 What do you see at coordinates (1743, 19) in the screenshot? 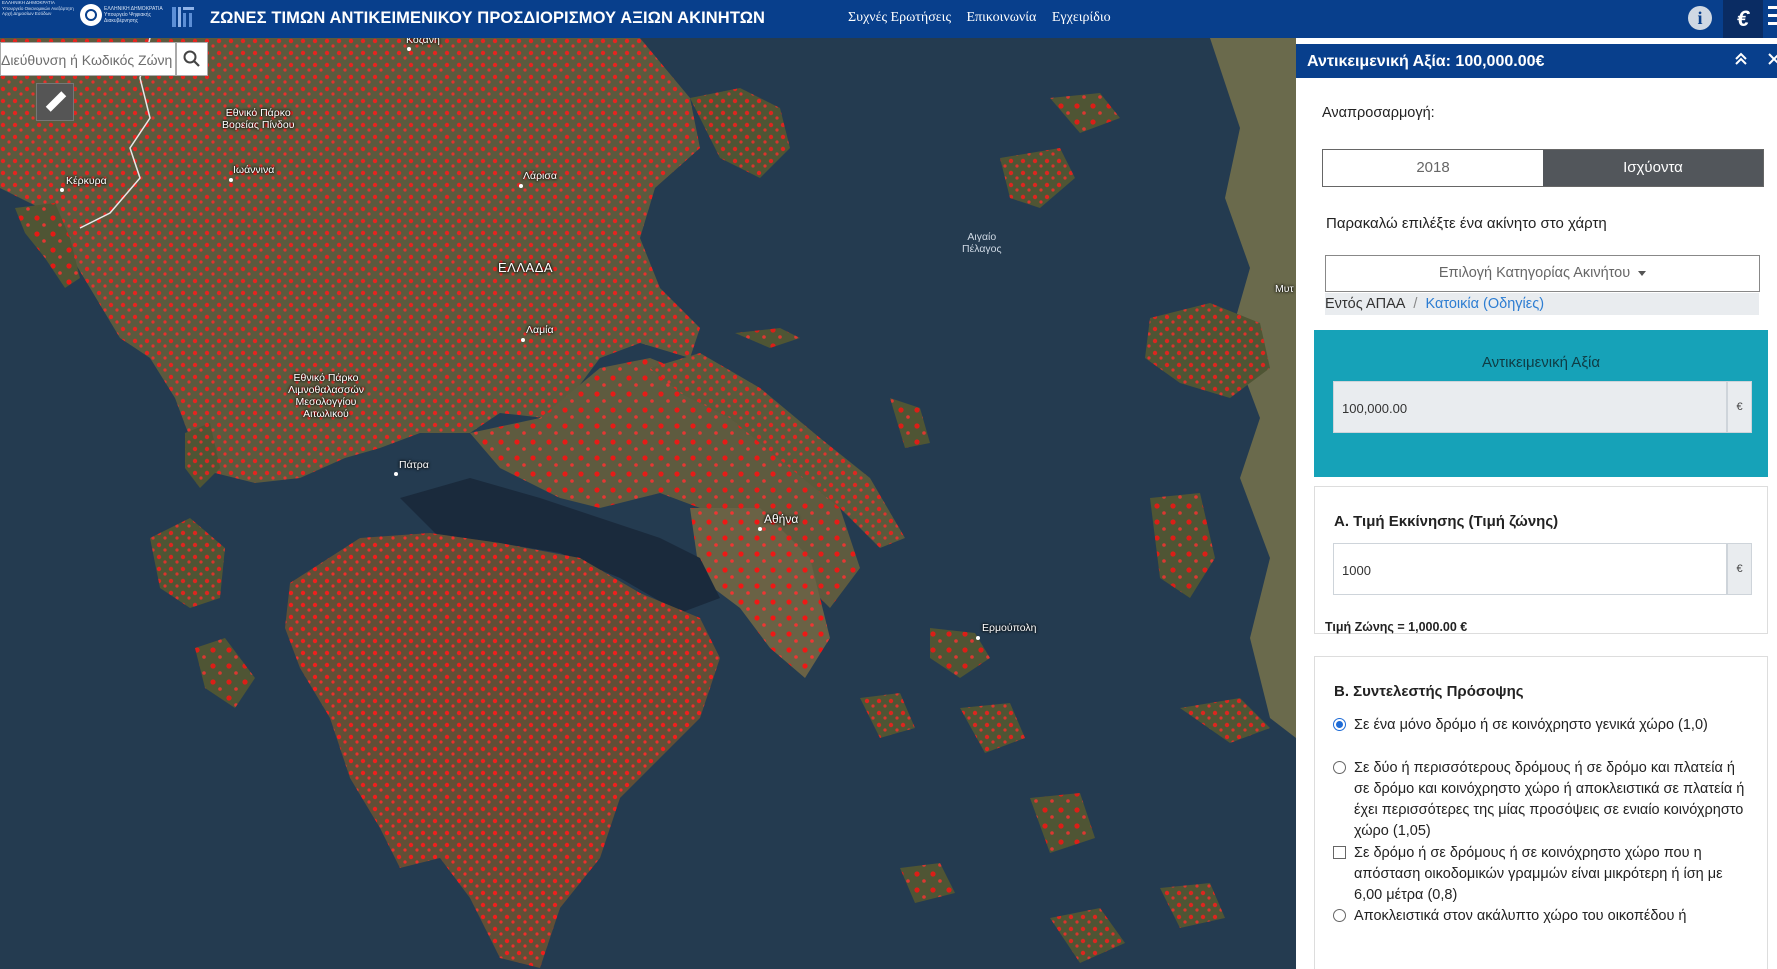
I see `euro-icon: €` at bounding box center [1743, 19].